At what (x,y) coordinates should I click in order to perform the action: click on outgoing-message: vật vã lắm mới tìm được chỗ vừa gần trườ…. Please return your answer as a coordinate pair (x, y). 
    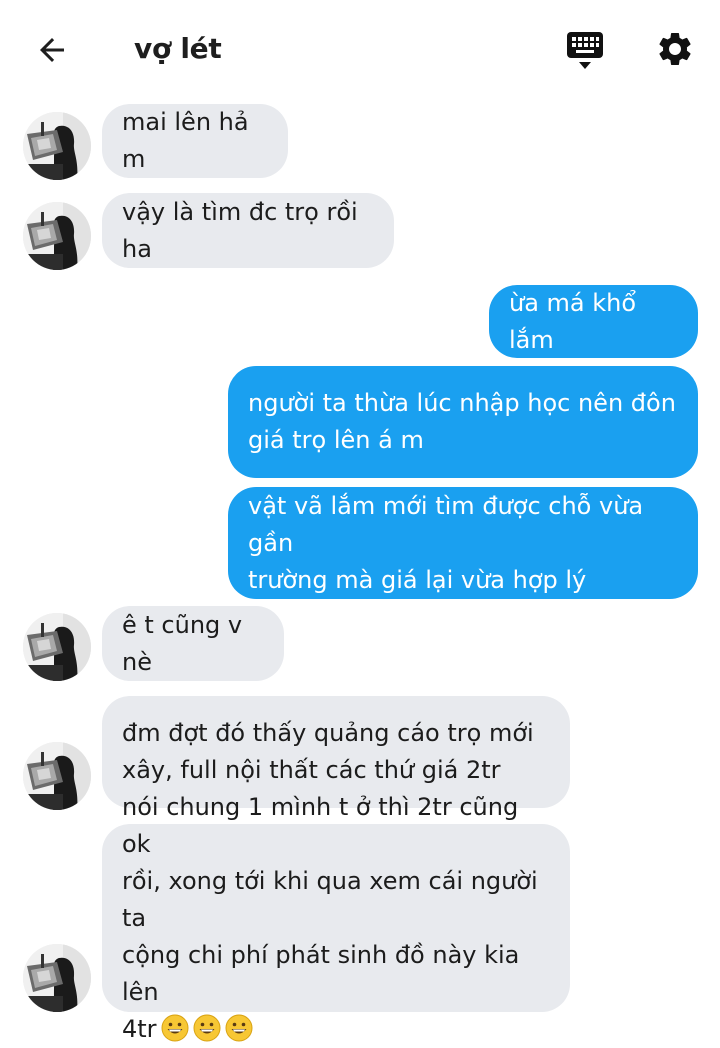
    Looking at the image, I should click on (463, 543).